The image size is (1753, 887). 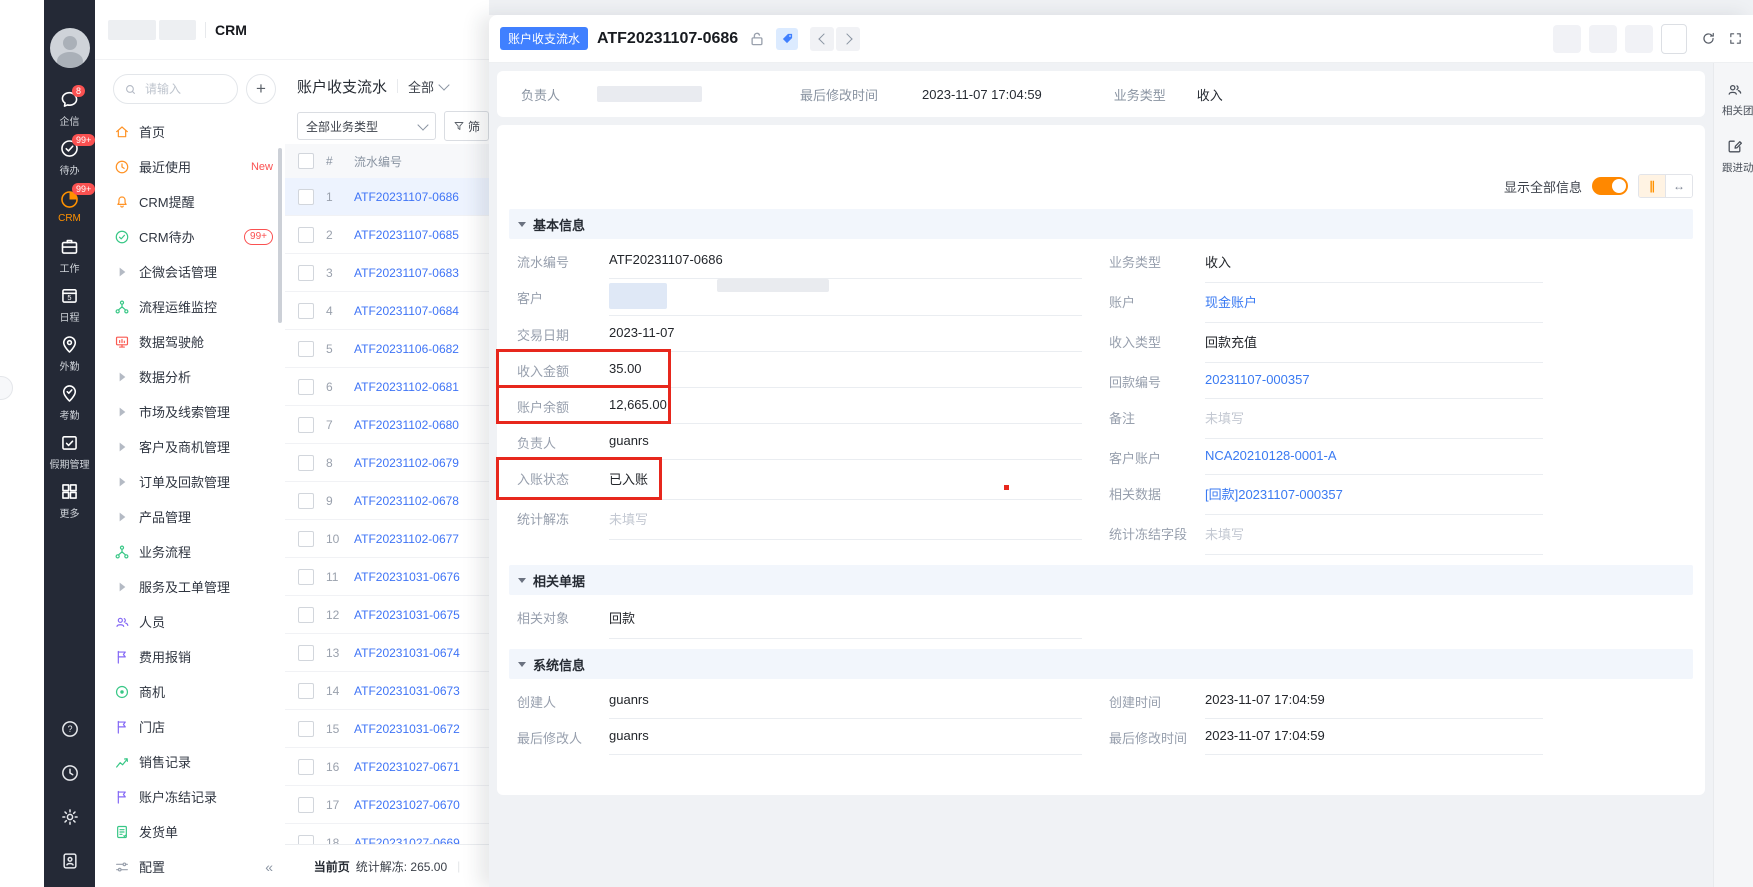 What do you see at coordinates (69, 255) in the screenshot?
I see `rail-item: 工作` at bounding box center [69, 255].